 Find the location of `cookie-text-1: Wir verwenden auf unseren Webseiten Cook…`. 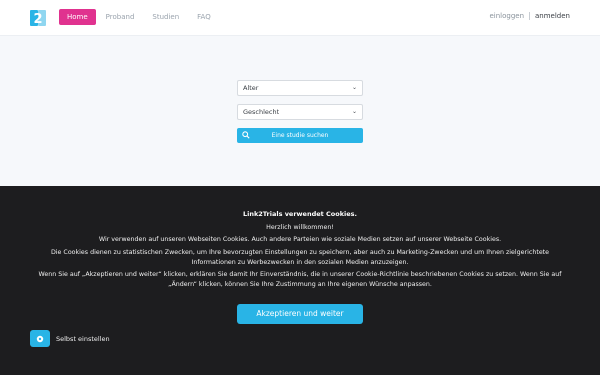

cookie-text-1: Wir verwenden auf unseren Webseiten Cook… is located at coordinates (300, 239).